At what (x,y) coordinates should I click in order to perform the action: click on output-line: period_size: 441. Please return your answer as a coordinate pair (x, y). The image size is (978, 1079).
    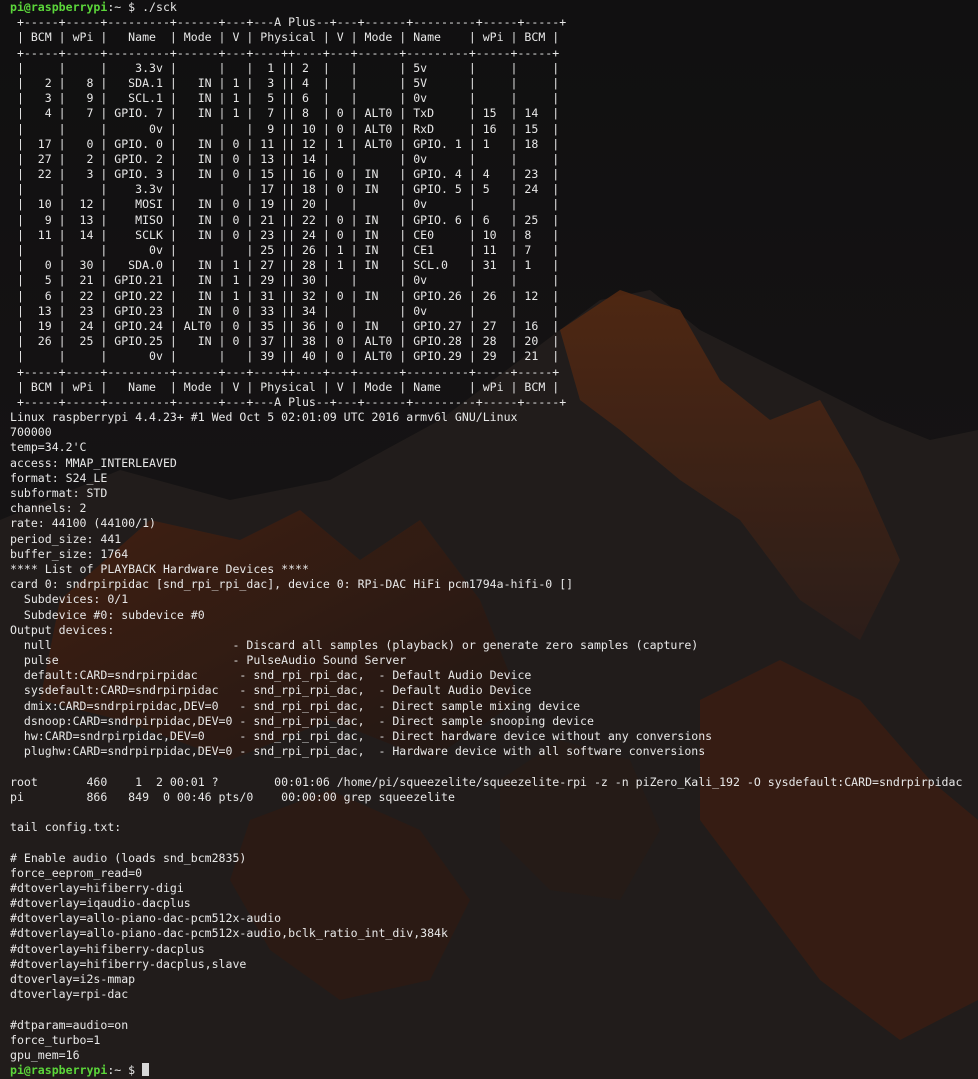
    Looking at the image, I should click on (66, 538).